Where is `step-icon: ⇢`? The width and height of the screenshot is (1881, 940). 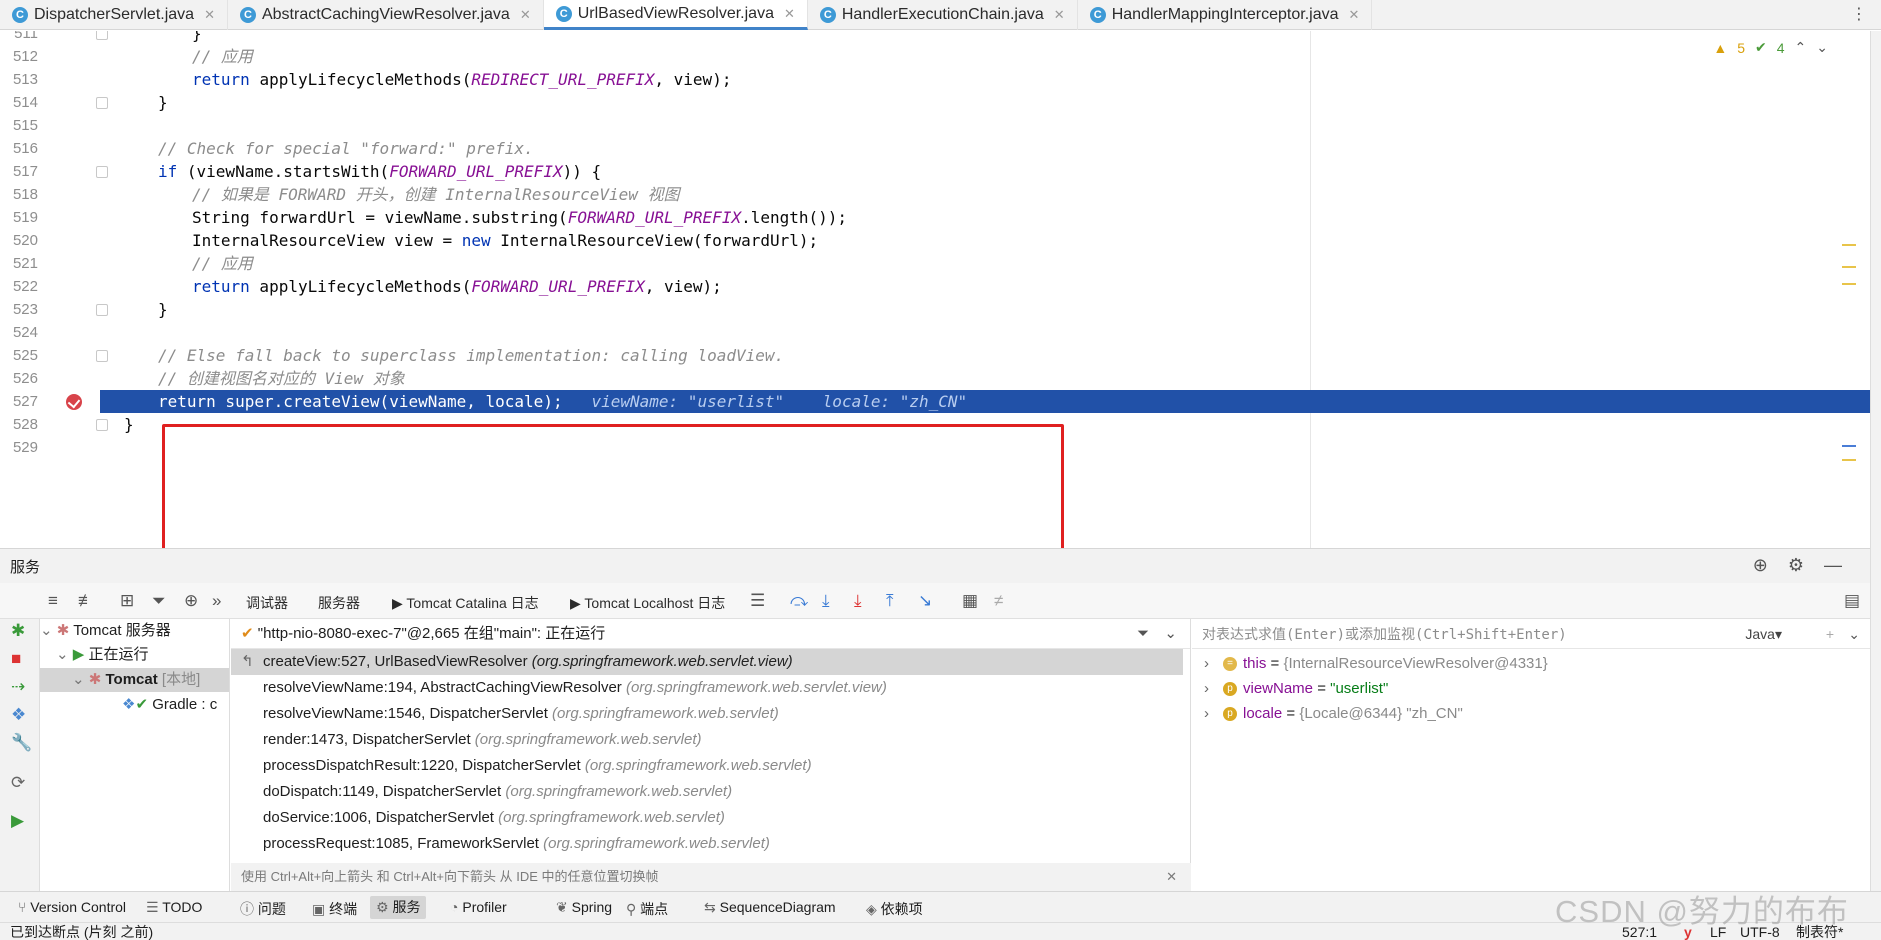 step-icon: ⇢ is located at coordinates (18, 687).